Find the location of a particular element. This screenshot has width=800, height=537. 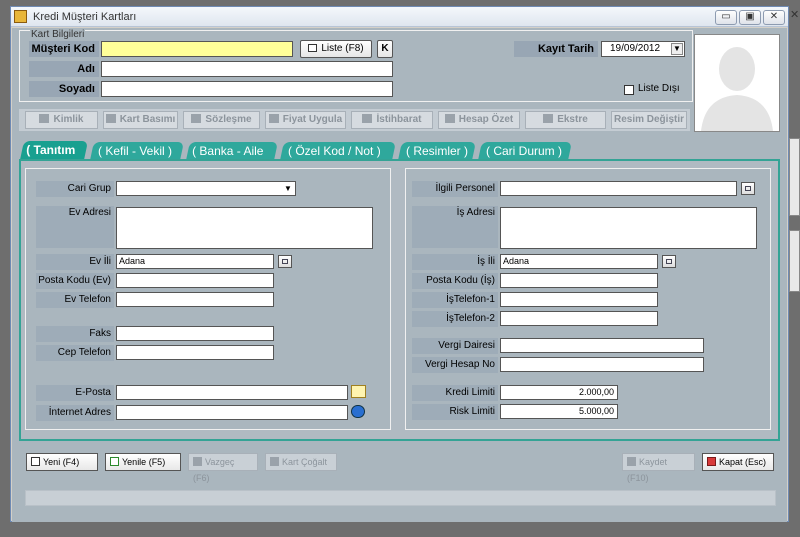

vergi-dairesi-label: Vergi Dairesi is located at coordinates (455, 346).